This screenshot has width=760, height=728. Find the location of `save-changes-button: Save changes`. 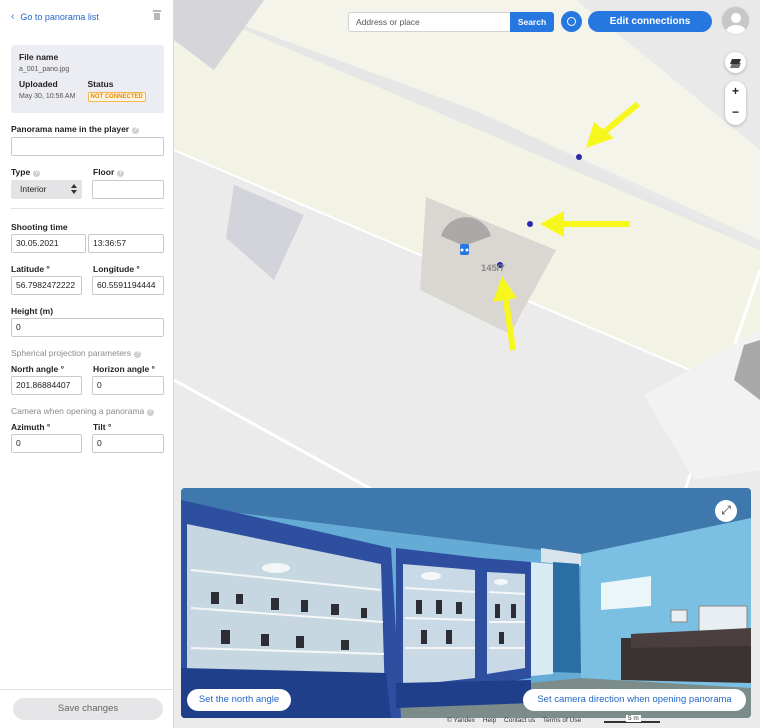

save-changes-button: Save changes is located at coordinates (88, 709).